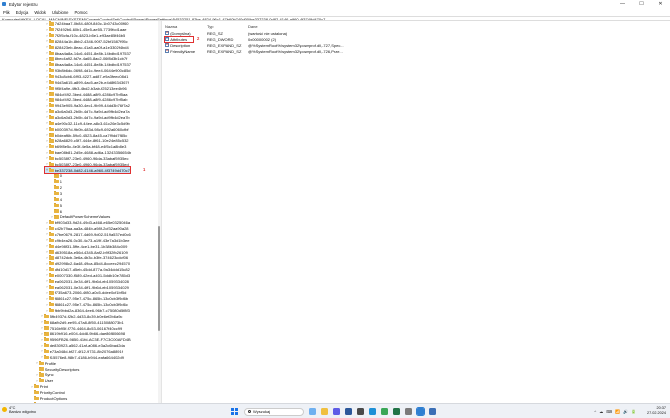  Describe the element at coordinates (312, 411) in the screenshot. I see `task-view-icon` at that location.